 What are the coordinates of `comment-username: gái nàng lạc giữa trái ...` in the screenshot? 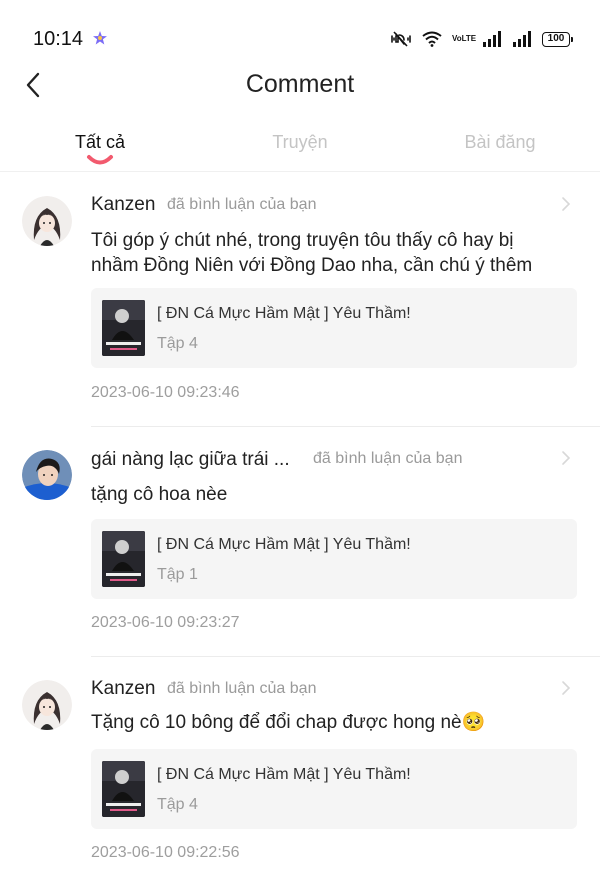 It's located at (190, 460).